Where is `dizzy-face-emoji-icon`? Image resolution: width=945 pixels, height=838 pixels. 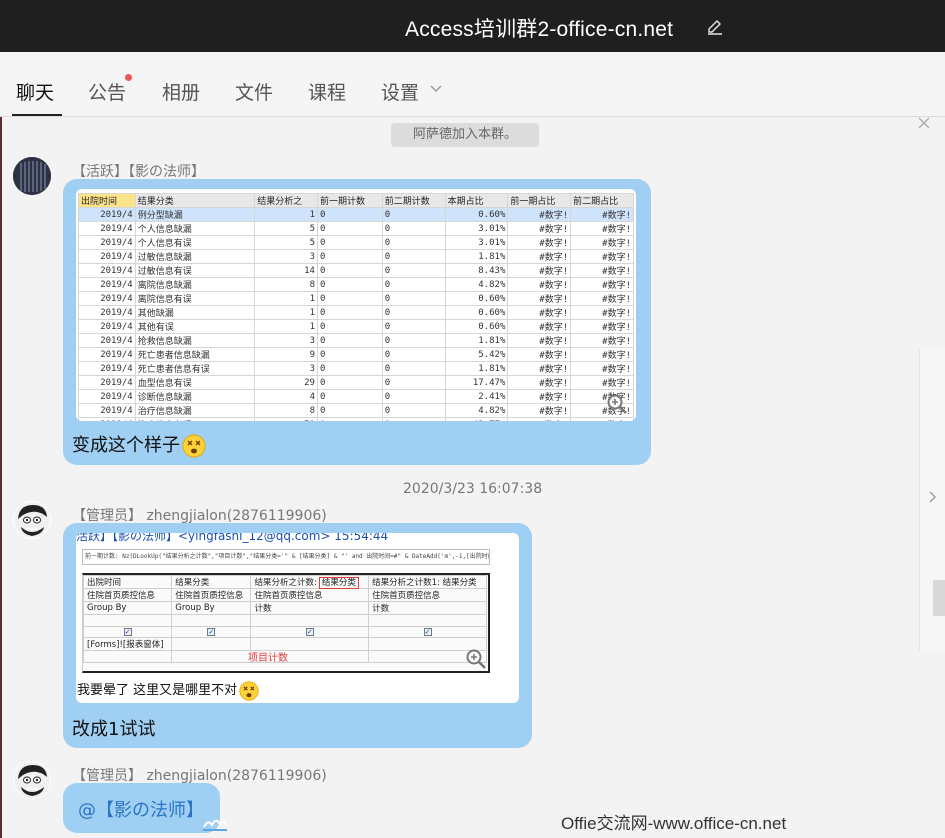
dizzy-face-emoji-icon is located at coordinates (194, 446).